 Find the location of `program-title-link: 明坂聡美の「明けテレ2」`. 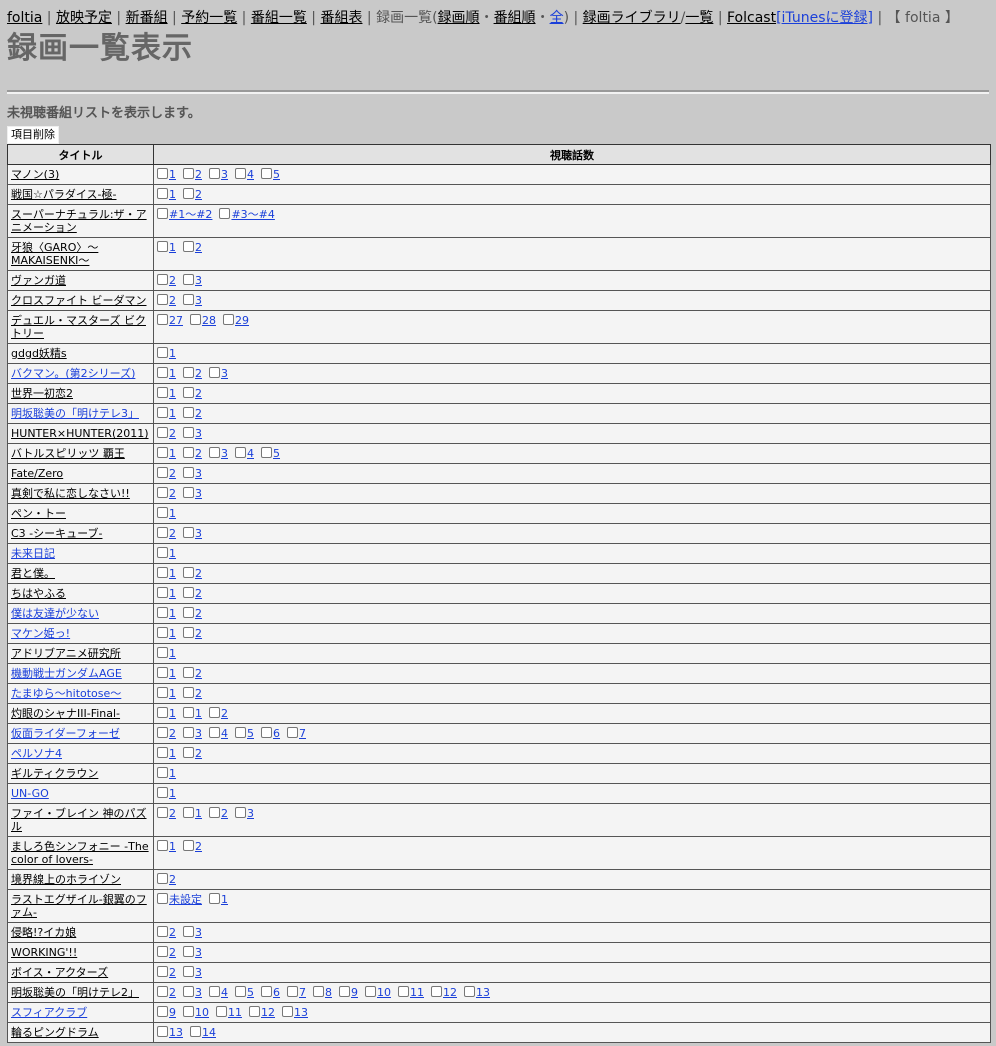

program-title-link: 明坂聡美の「明けテレ2」 is located at coordinates (75, 992).